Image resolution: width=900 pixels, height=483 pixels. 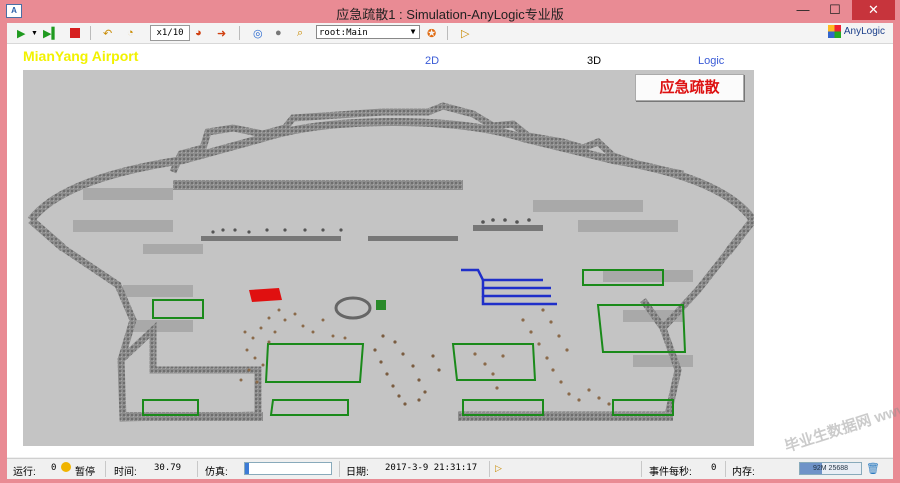 What do you see at coordinates (34, 33) in the screenshot?
I see `run-options-dropdown-icon: ▼` at bounding box center [34, 33].